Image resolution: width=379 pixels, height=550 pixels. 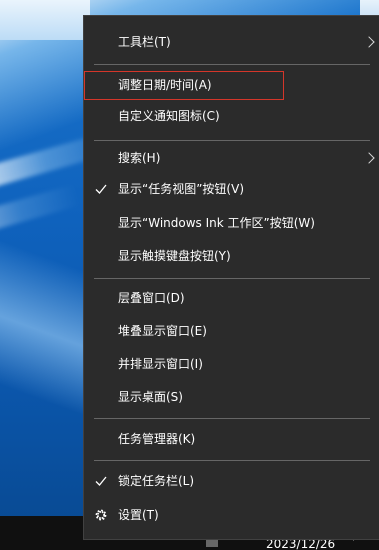 I want to click on menu-item-settings: 设置(T), so click(x=231, y=515).